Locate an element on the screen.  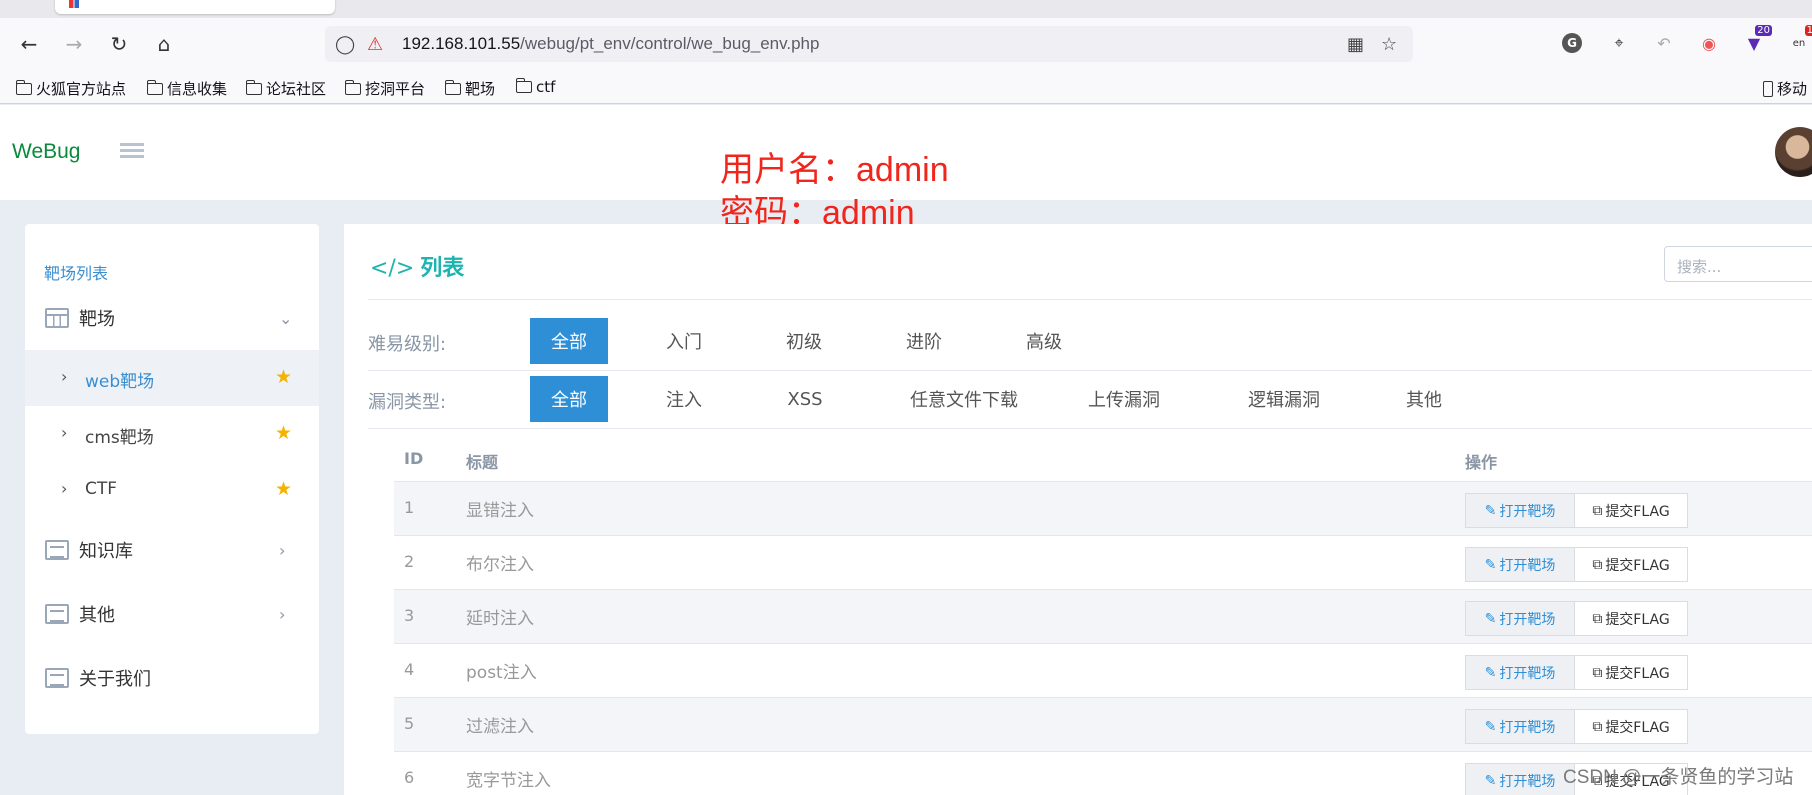
undo-icon: ↶ is located at coordinates (1664, 43).